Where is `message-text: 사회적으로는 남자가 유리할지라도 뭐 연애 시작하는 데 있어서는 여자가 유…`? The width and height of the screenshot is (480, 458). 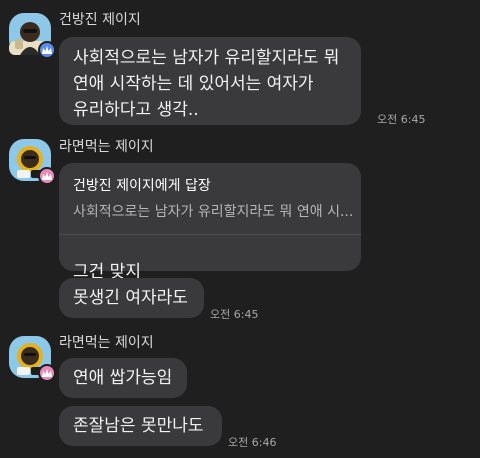
message-text: 사회적으로는 남자가 유리할지라도 뭐 연애 시작하는 데 있어서는 여자가 유… is located at coordinates (206, 84).